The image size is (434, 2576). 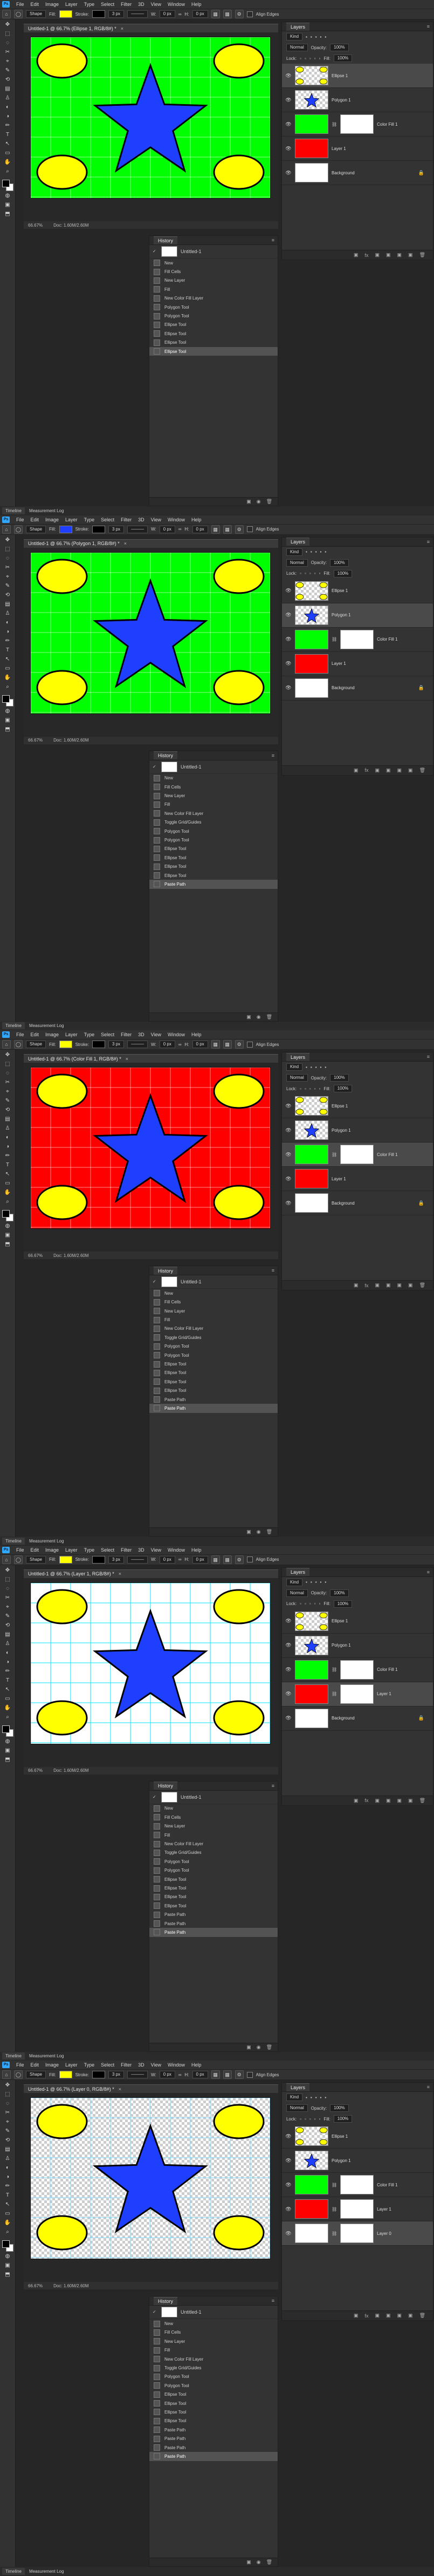 What do you see at coordinates (7, 1653) in the screenshot?
I see `tool-9-icon: ◐` at bounding box center [7, 1653].